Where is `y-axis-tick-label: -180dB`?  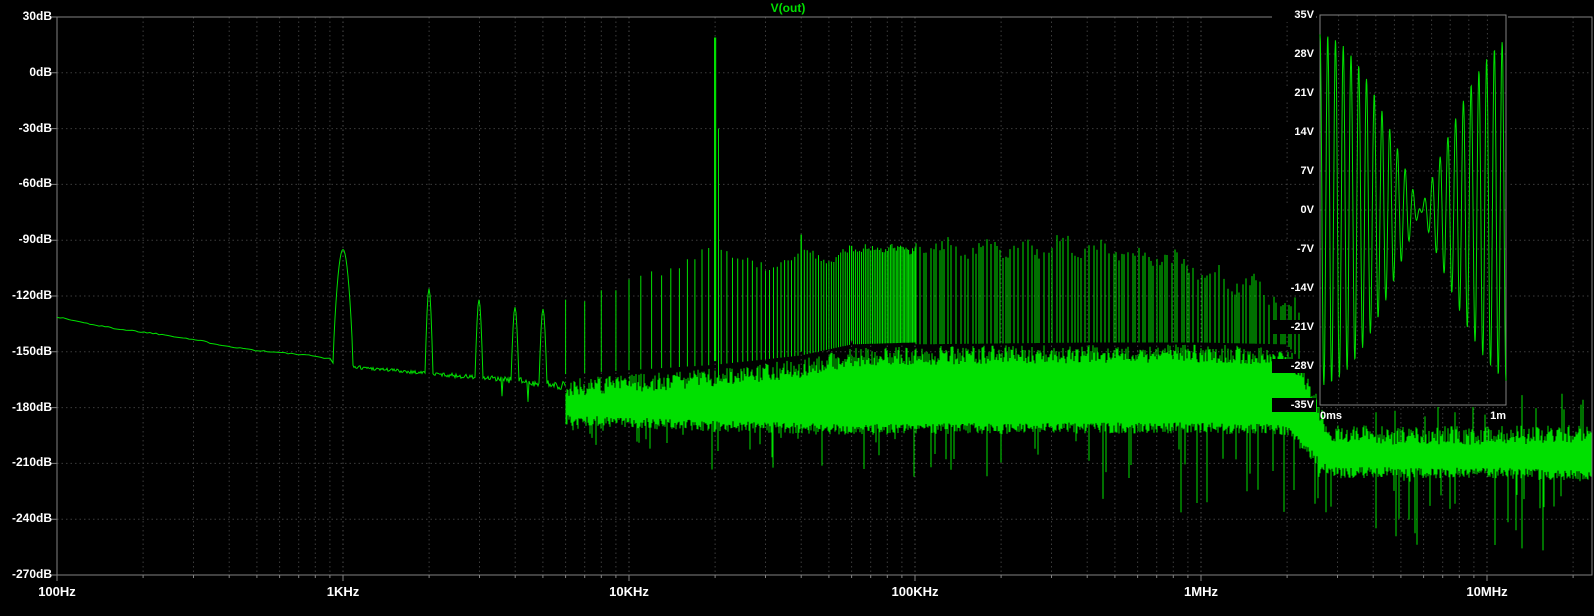
y-axis-tick-label: -180dB is located at coordinates (31, 406).